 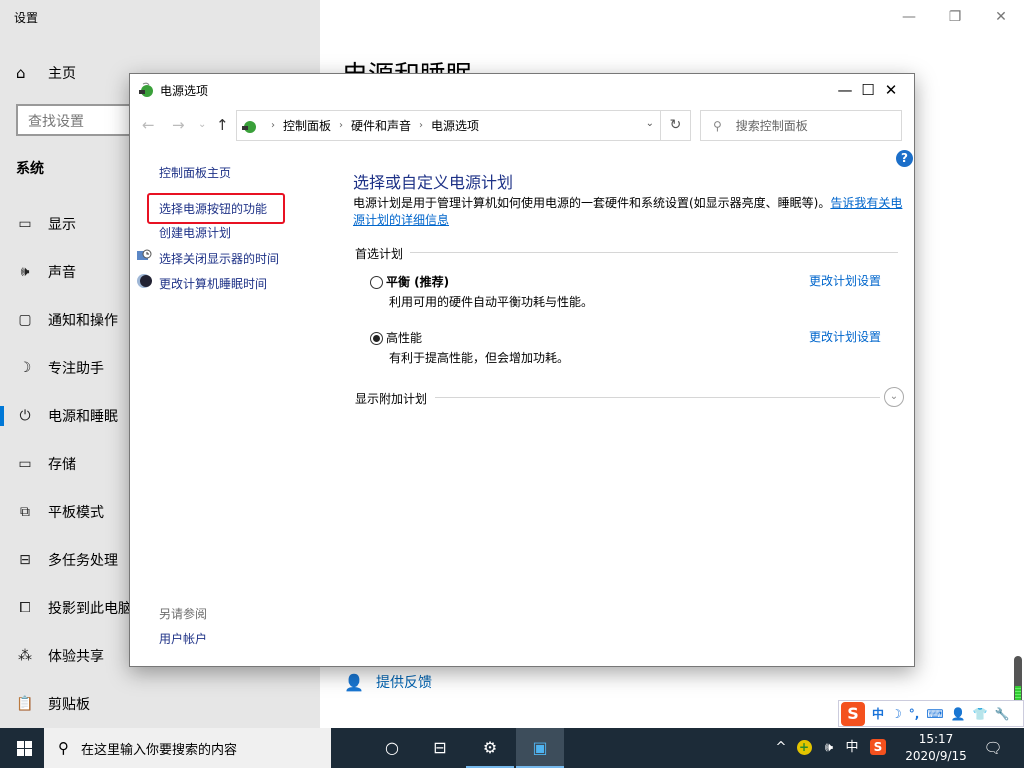 I want to click on sidebar-item-label: 投影到此电脑, so click(x=90, y=609).